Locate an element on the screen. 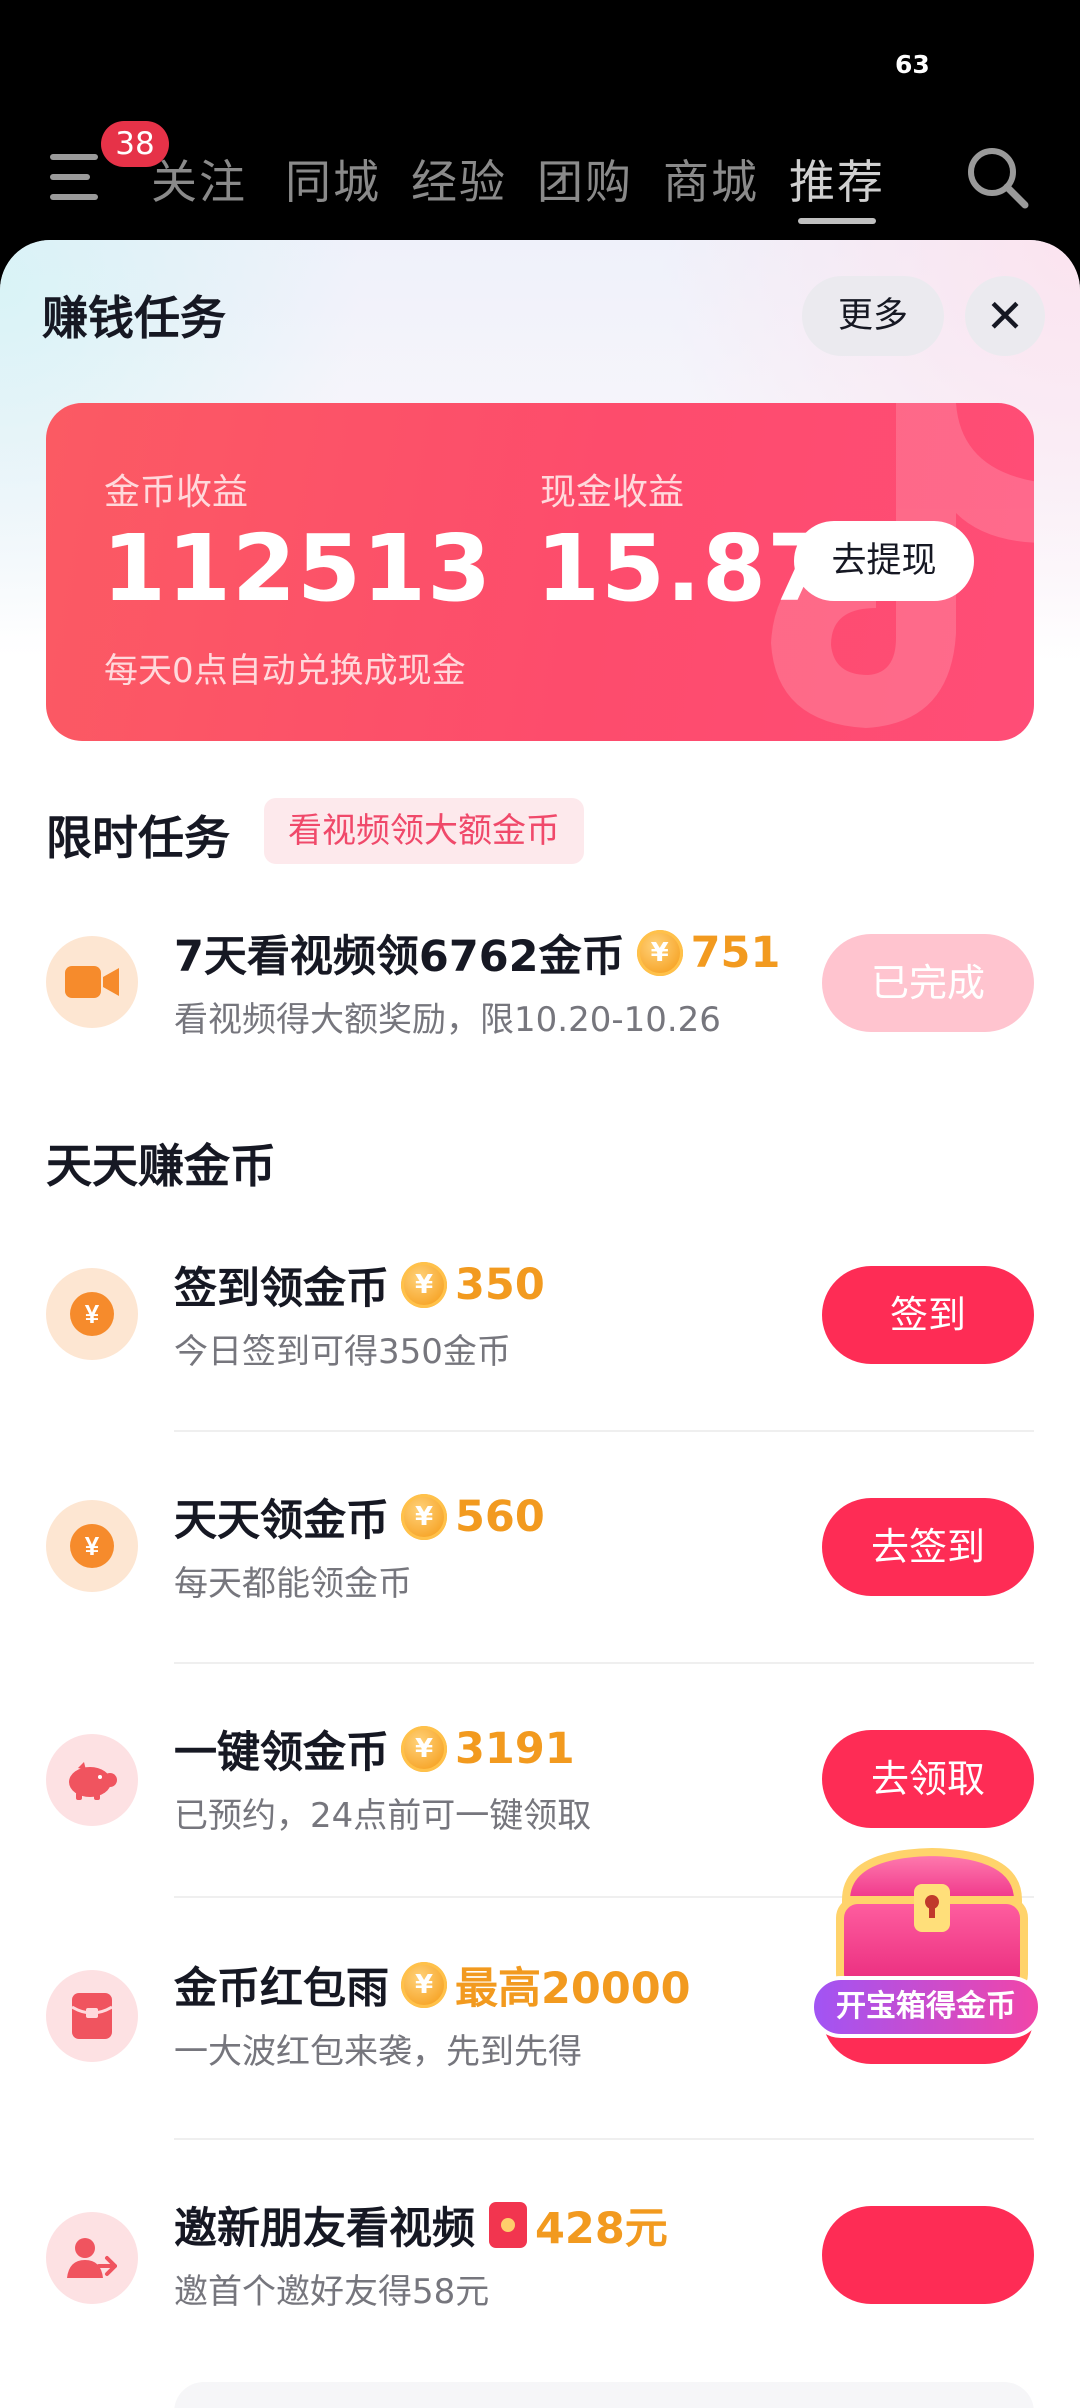  tab-mall: 商城 is located at coordinates (711, 185).